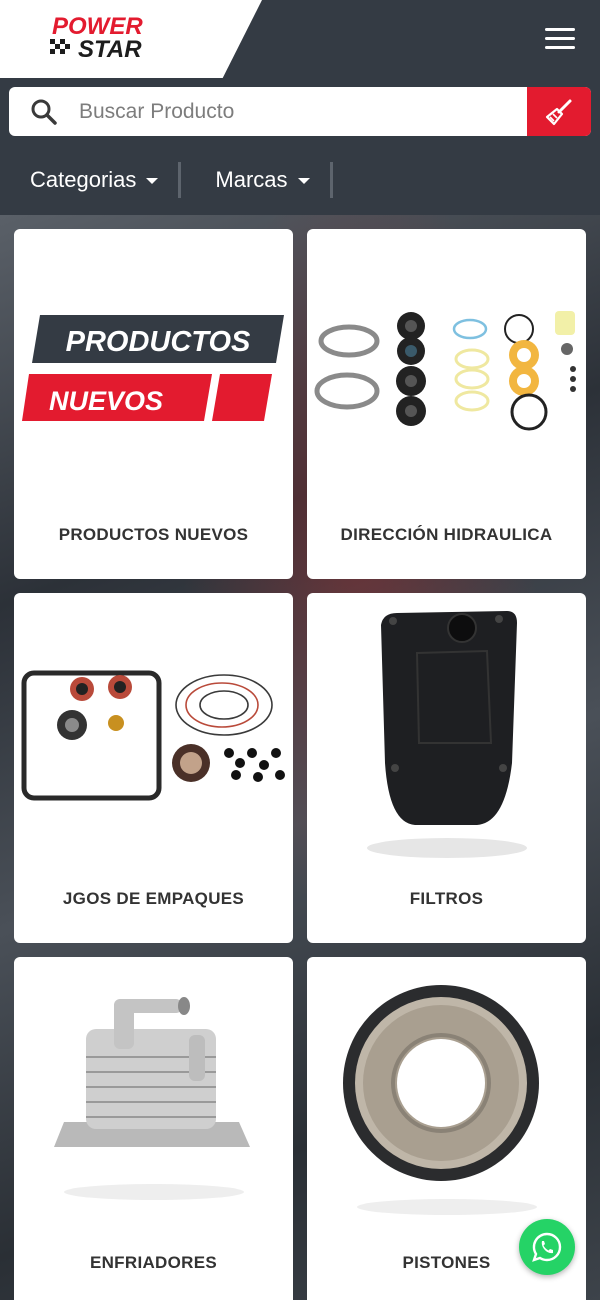 The height and width of the screenshot is (1300, 600). I want to click on power-star-logo: POWER STAR, so click(96, 37).